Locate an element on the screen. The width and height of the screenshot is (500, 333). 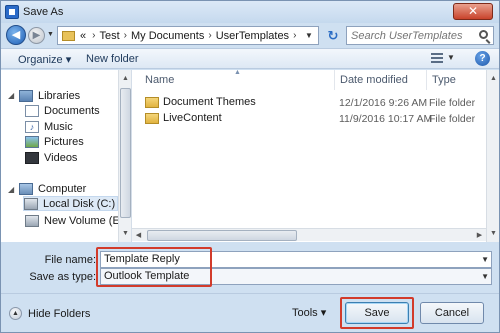
list-item-name: LiveContent is located at coordinates (192, 118).